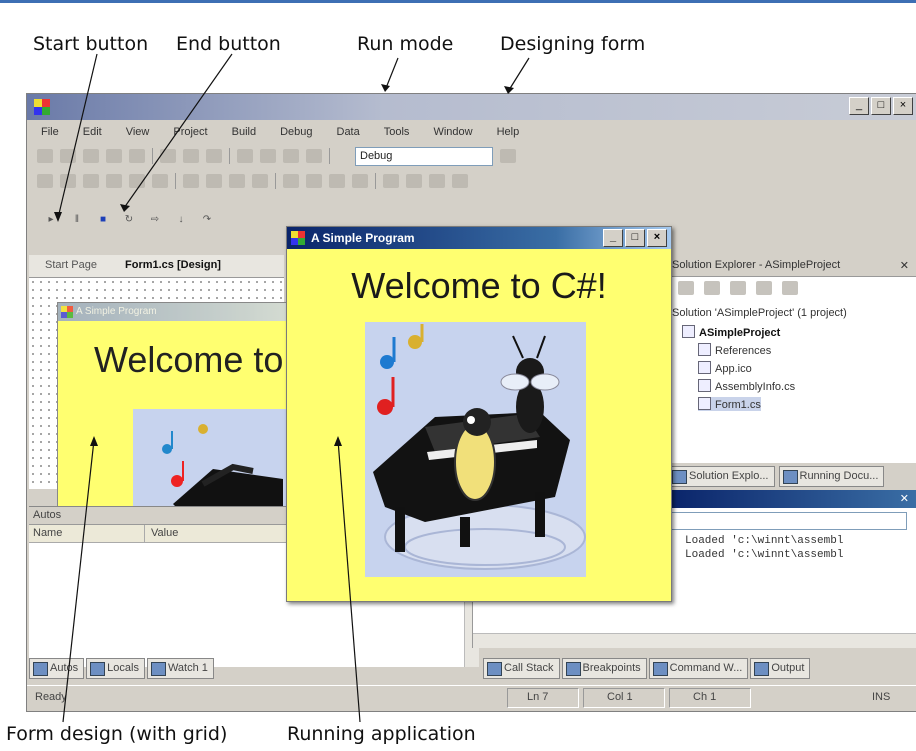 Image resolution: width=916 pixels, height=751 pixels. What do you see at coordinates (437, 181) in the screenshot?
I see `tab-order-icon` at bounding box center [437, 181].